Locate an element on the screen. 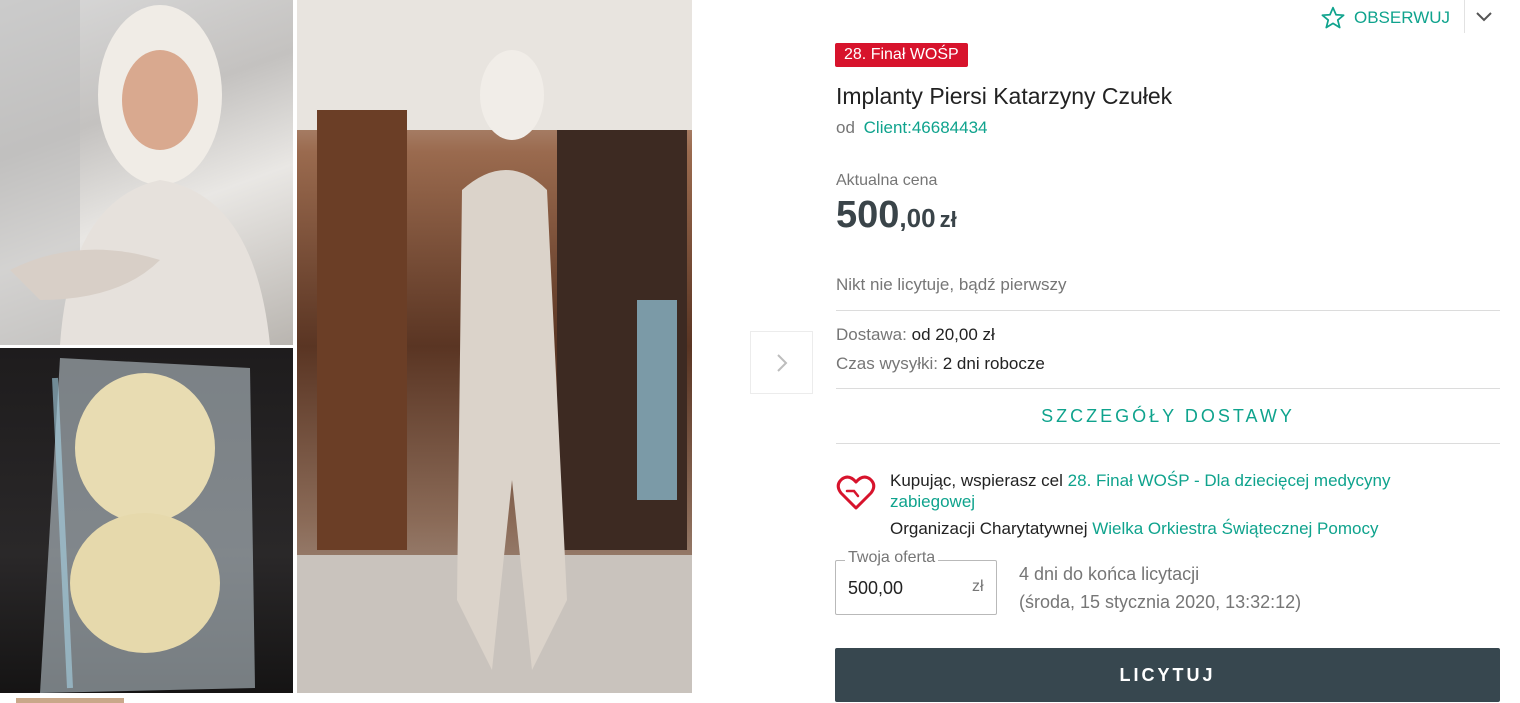  charity-heart-icon is located at coordinates (856, 493).